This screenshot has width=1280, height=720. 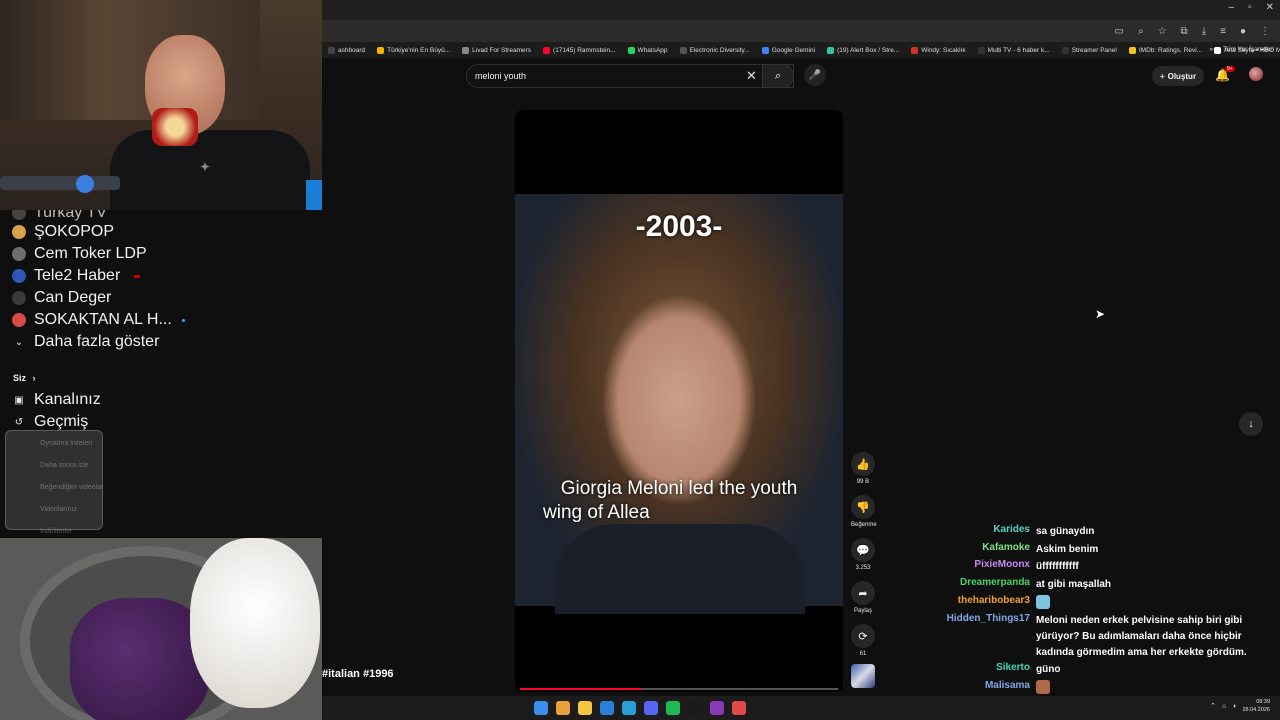 What do you see at coordinates (1234, 706) in the screenshot?
I see `volume-icon: ◖` at bounding box center [1234, 706].